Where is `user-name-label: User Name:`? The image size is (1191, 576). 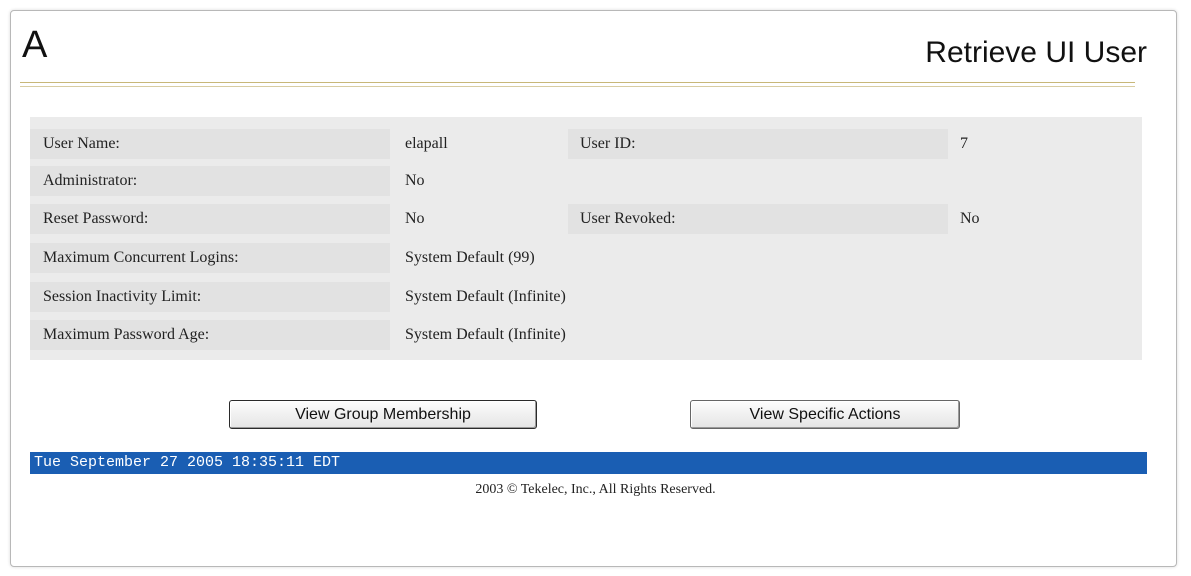
user-name-label: User Name: is located at coordinates (210, 144).